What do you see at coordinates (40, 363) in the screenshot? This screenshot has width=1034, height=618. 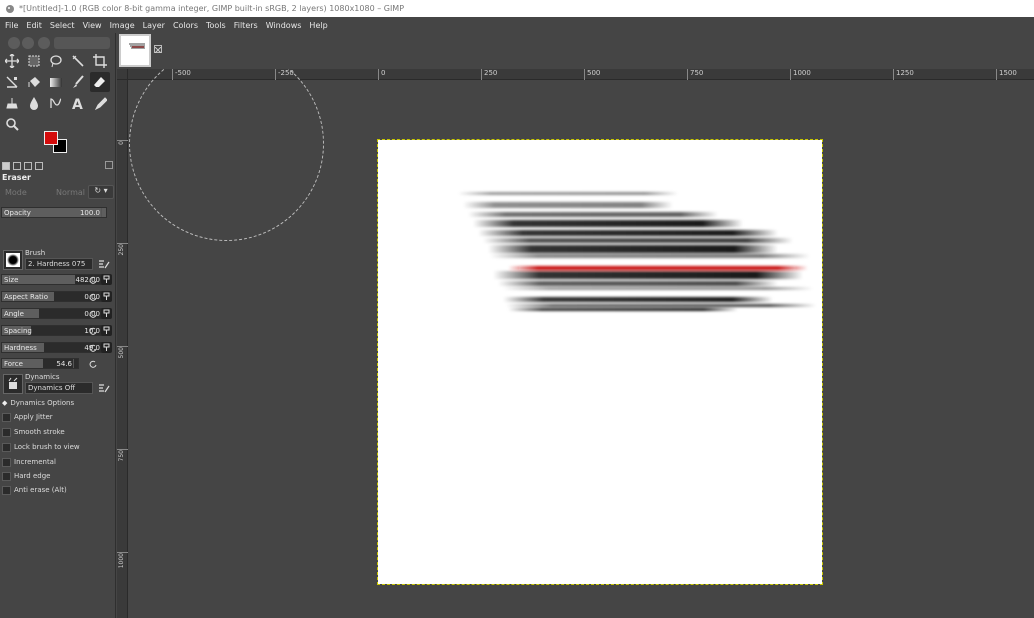 I see `force-slider: Force 54.6` at bounding box center [40, 363].